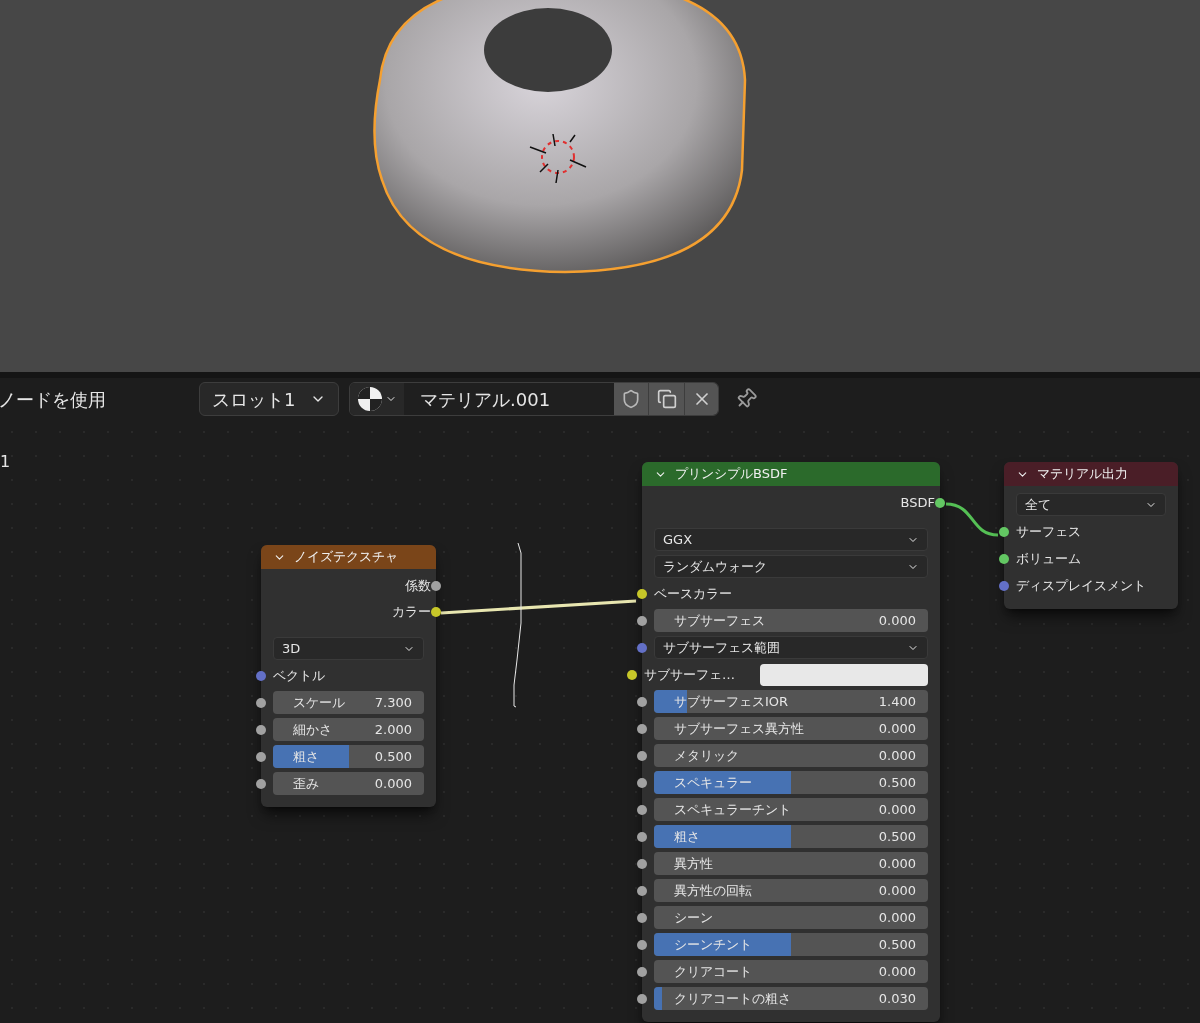 The width and height of the screenshot is (1200, 1023). What do you see at coordinates (411, 611) in the screenshot?
I see `socket-label: カラー` at bounding box center [411, 611].